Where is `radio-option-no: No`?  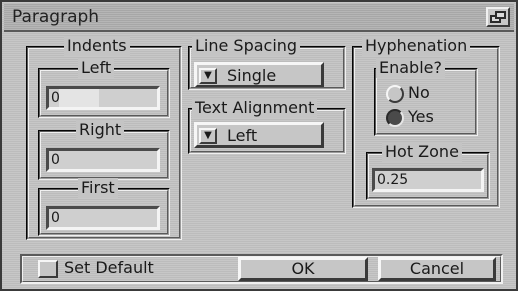 radio-option-no: No is located at coordinates (426, 94).